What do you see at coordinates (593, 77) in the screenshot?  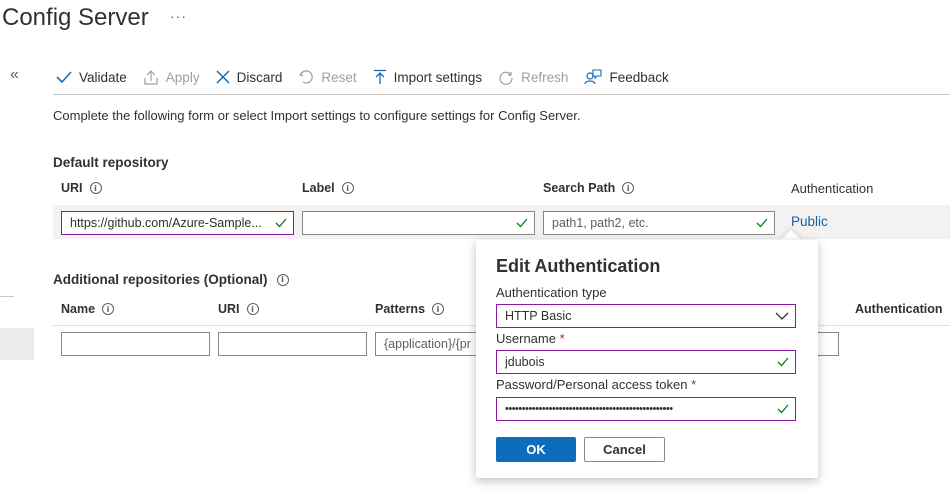 I see `feedback-icon` at bounding box center [593, 77].